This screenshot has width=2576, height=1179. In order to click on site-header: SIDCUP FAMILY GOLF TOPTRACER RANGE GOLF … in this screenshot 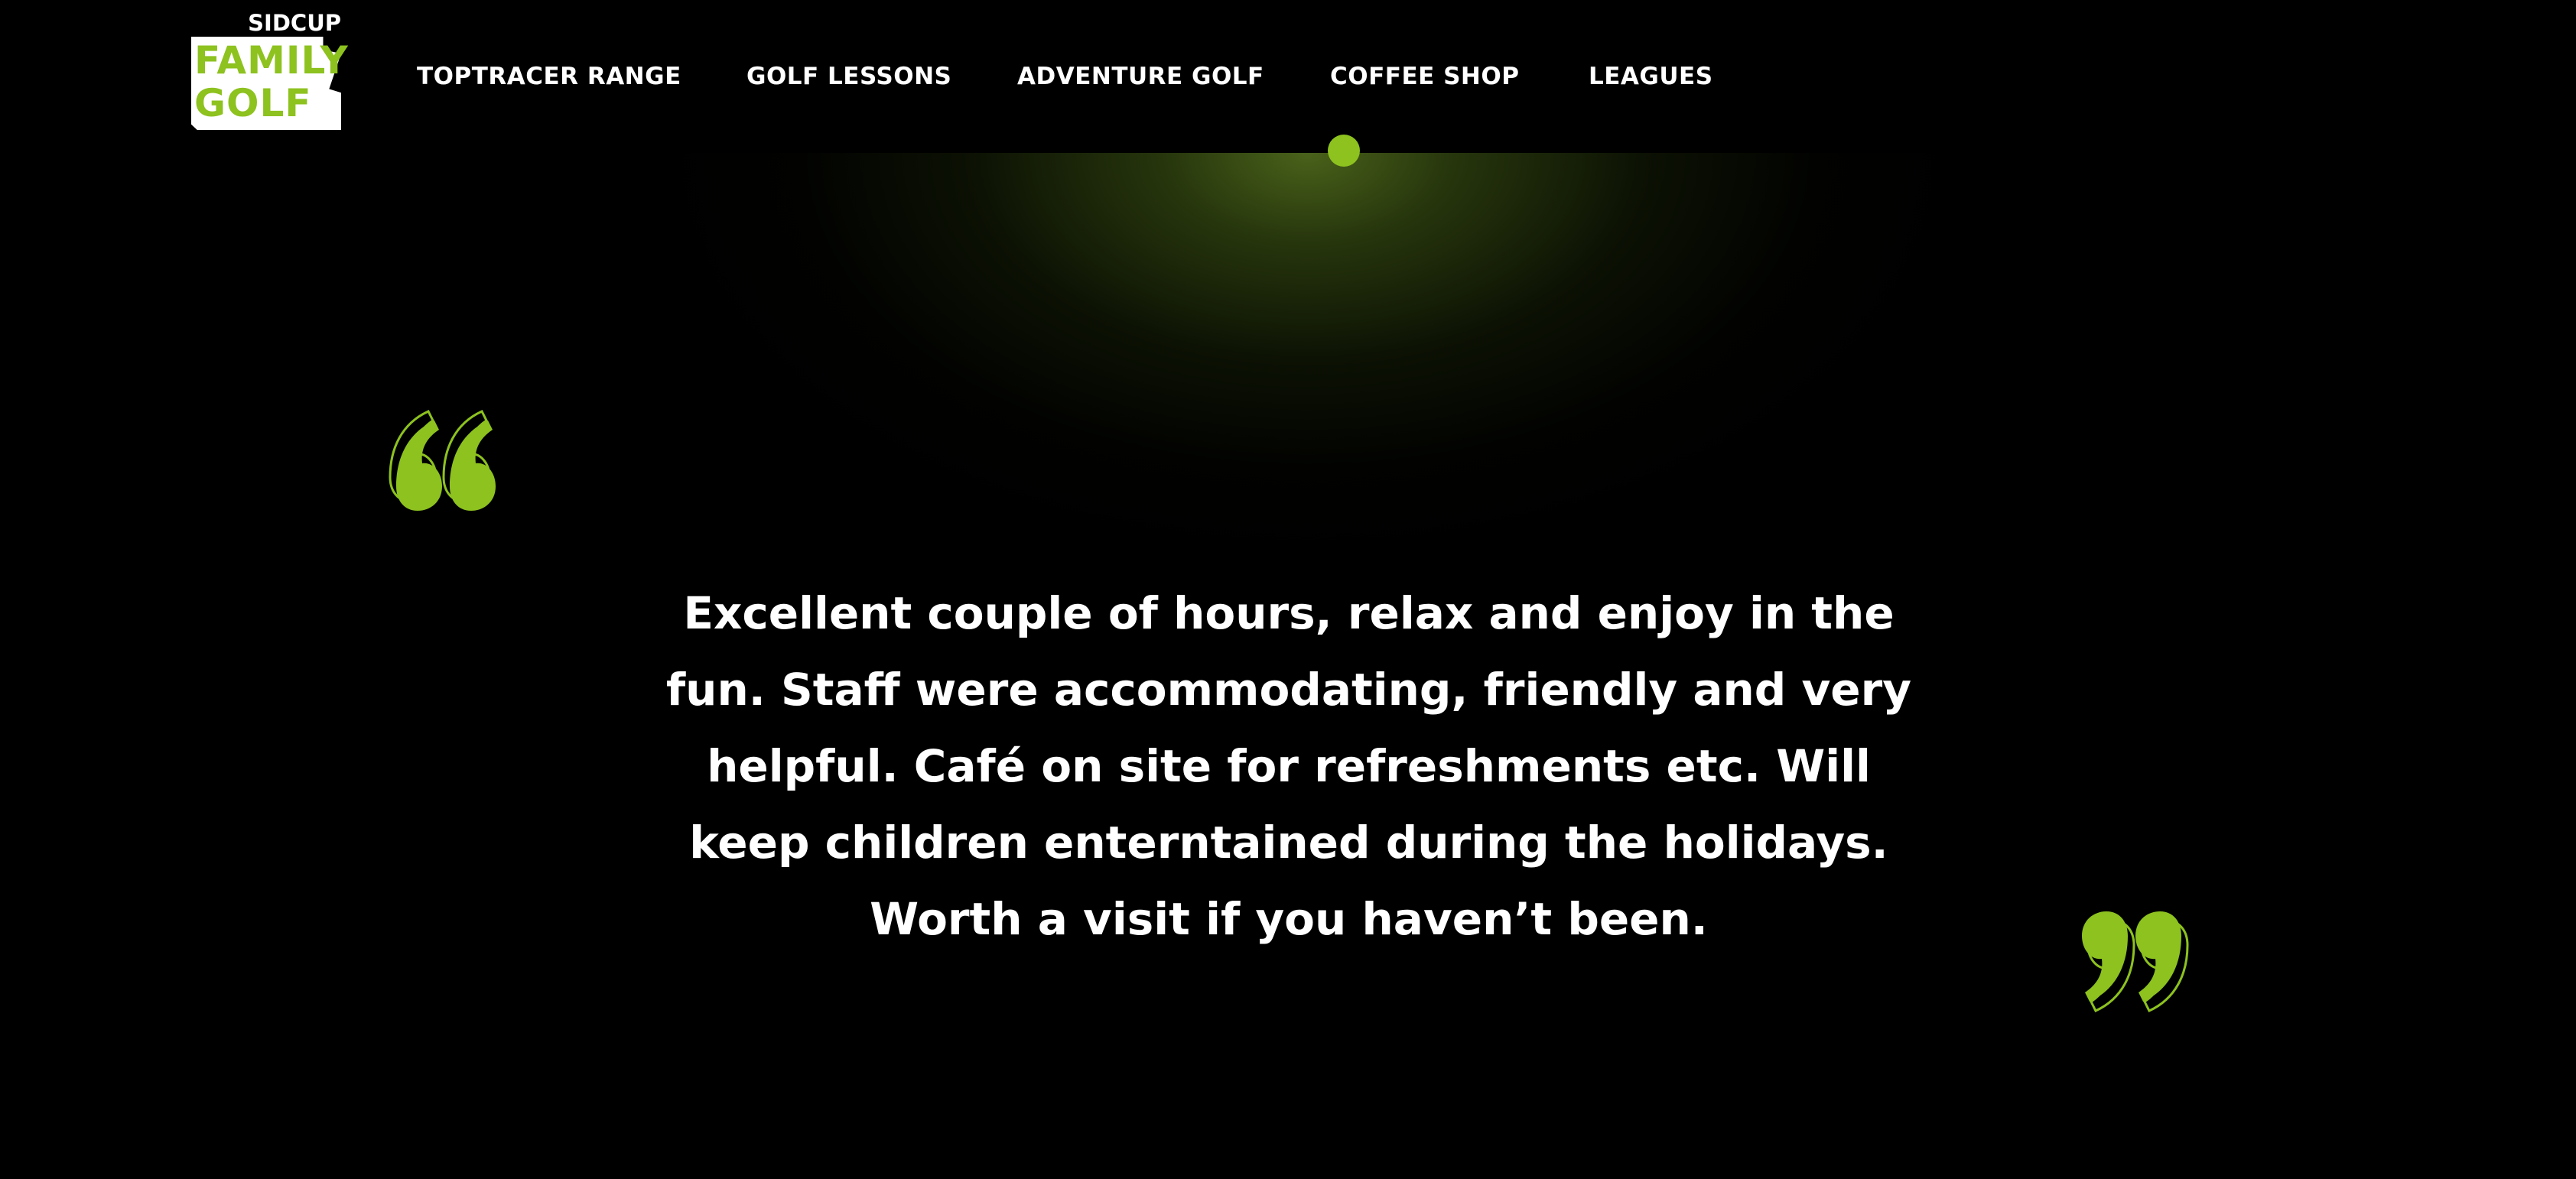, I will do `click(1288, 83)`.